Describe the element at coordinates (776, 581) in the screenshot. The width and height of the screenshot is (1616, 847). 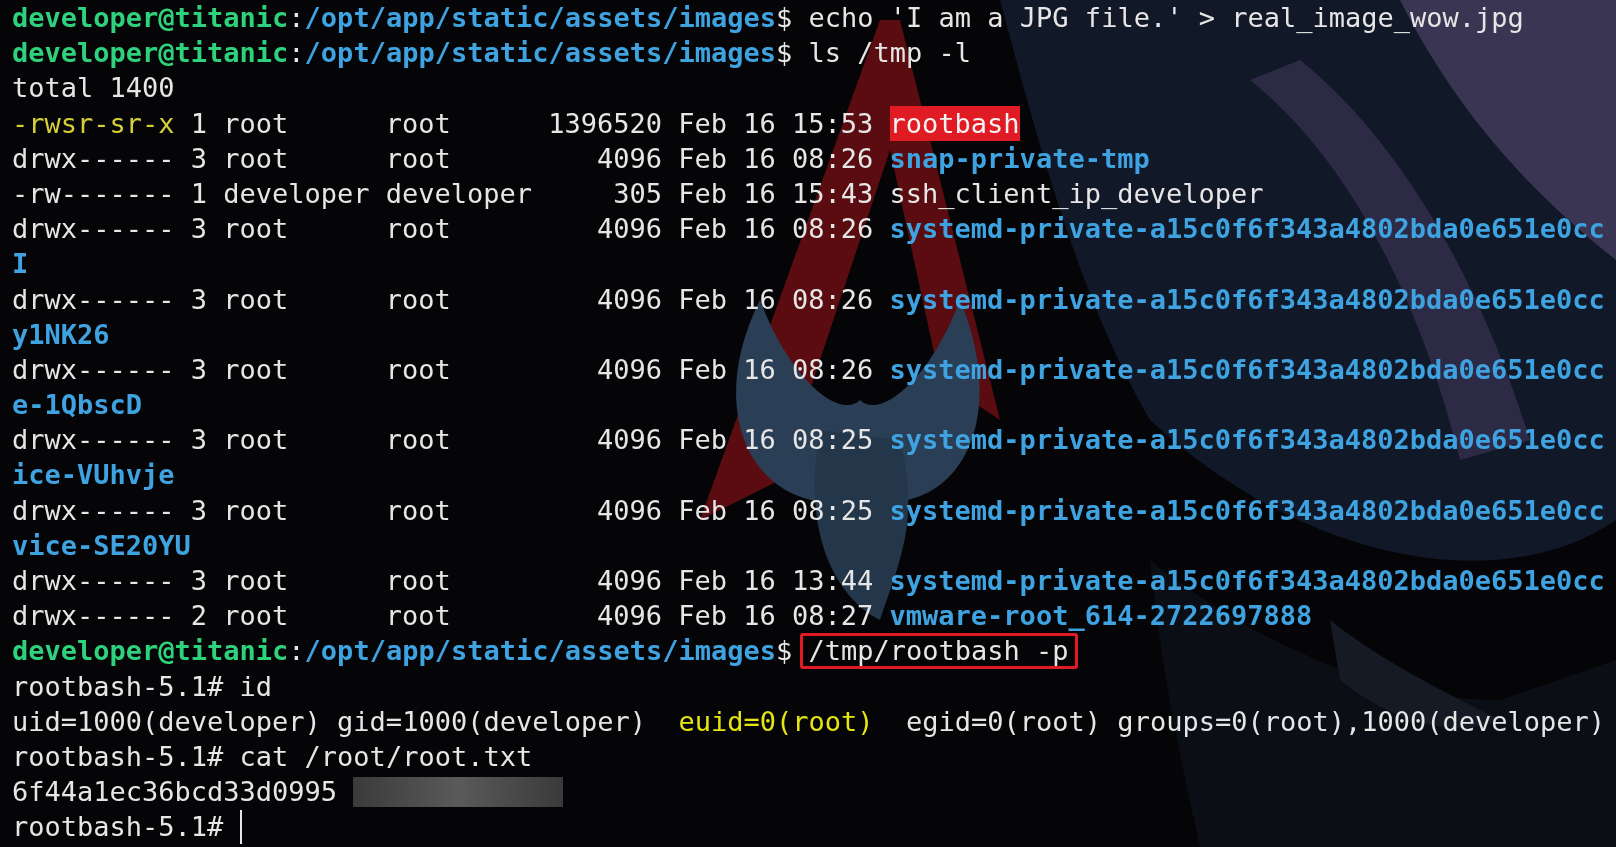
I see `file-date: Feb 16 13:44` at that location.